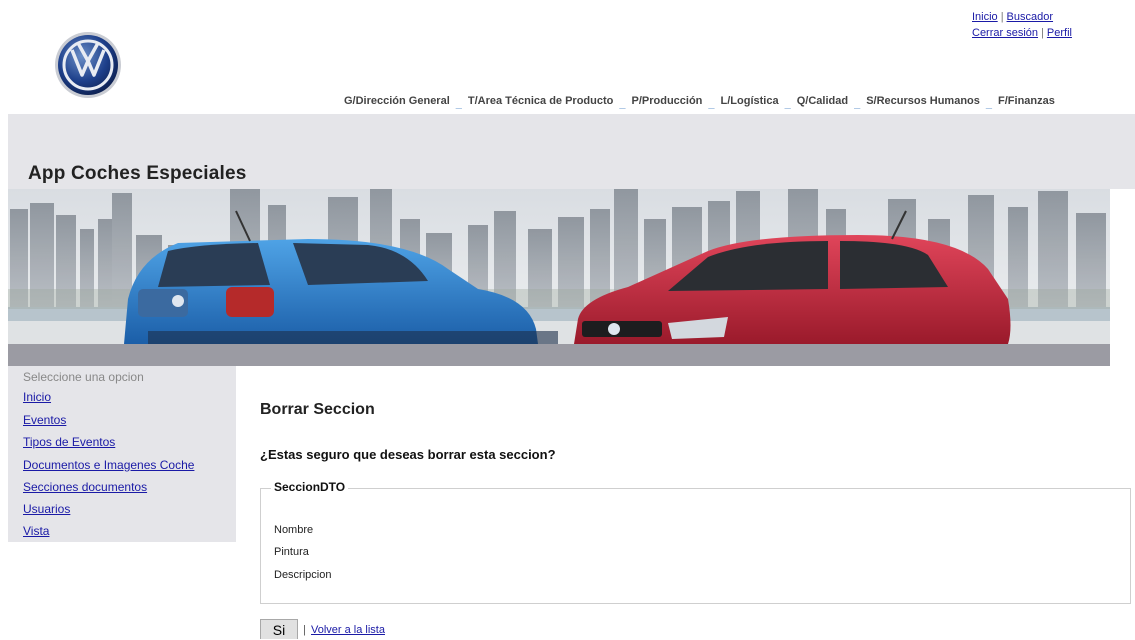  What do you see at coordinates (46, 509) in the screenshot?
I see `sidebar-item-usuarios: Usuarios` at bounding box center [46, 509].